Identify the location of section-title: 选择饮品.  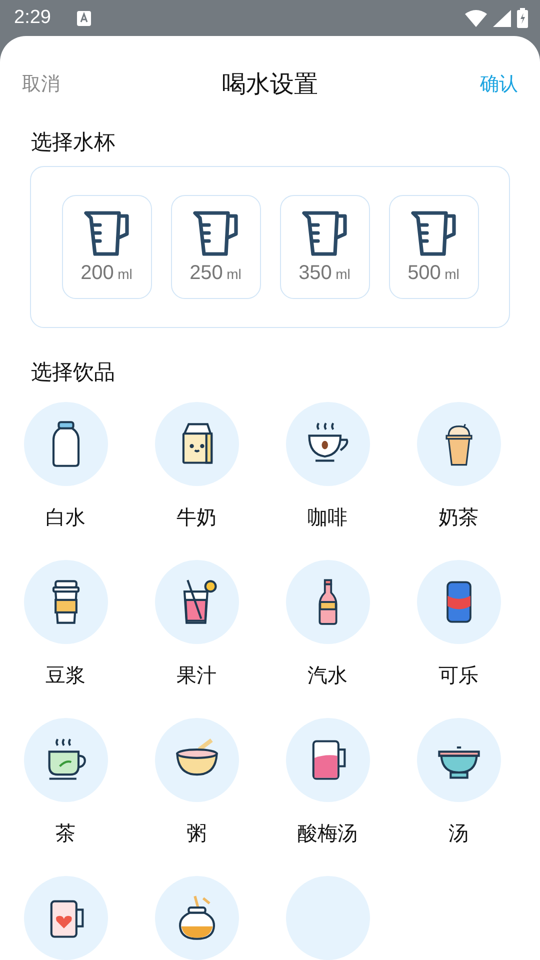
(73, 372).